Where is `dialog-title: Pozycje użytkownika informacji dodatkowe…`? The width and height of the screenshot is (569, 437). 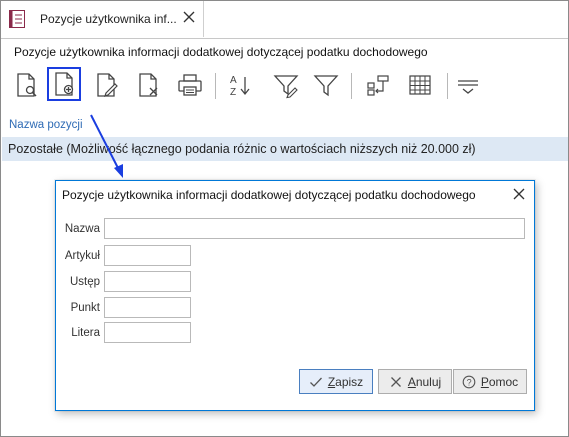
dialog-title: Pozycje użytkownika informacji dodatkowe… is located at coordinates (269, 195).